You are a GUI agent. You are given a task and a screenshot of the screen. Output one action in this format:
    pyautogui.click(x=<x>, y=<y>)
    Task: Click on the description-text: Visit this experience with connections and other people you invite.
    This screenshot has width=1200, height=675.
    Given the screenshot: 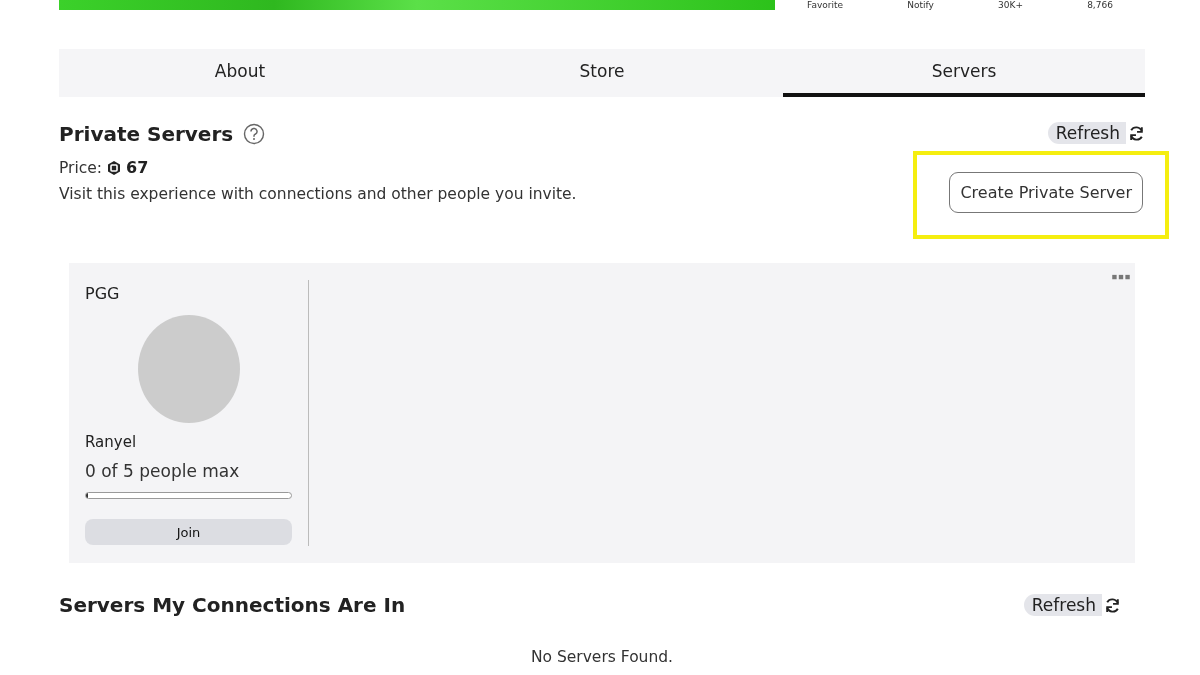 What is the action you would take?
    pyautogui.click(x=318, y=194)
    